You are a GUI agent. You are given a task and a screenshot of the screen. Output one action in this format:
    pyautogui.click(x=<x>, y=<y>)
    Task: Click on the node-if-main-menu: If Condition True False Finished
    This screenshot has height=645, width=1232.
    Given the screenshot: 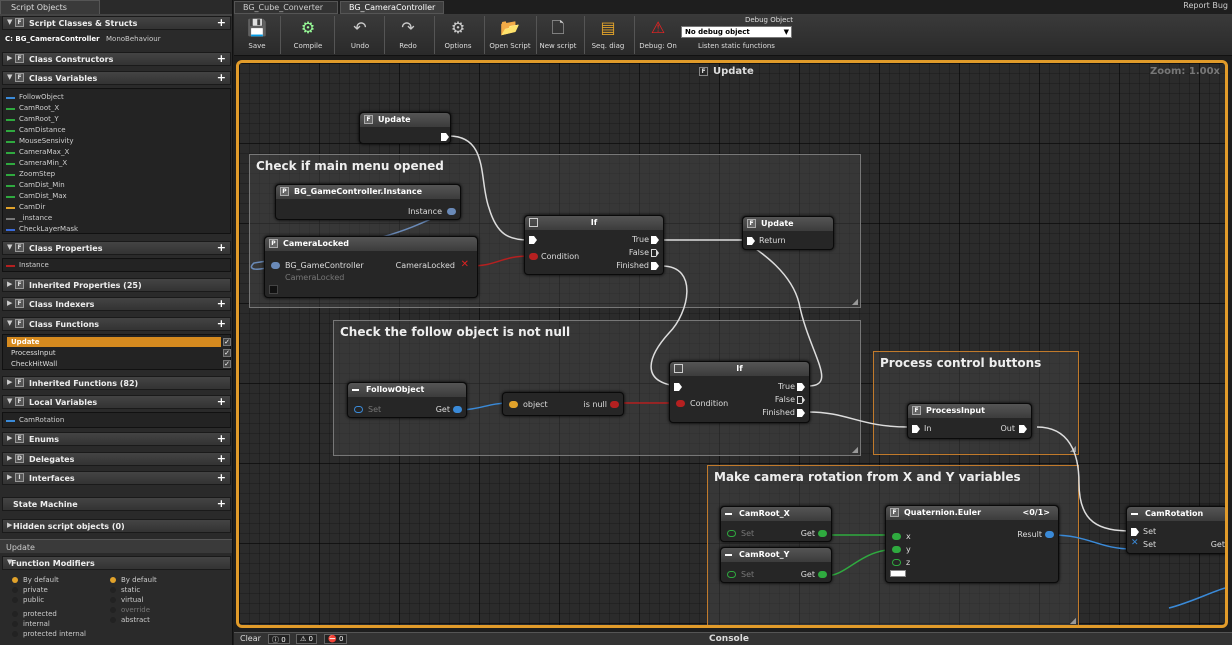 What is the action you would take?
    pyautogui.click(x=594, y=245)
    